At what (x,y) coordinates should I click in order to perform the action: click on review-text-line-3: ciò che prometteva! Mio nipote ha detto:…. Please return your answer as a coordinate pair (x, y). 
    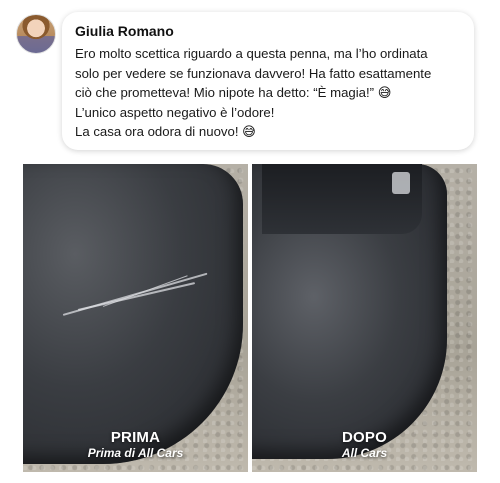
    Looking at the image, I should click on (233, 93).